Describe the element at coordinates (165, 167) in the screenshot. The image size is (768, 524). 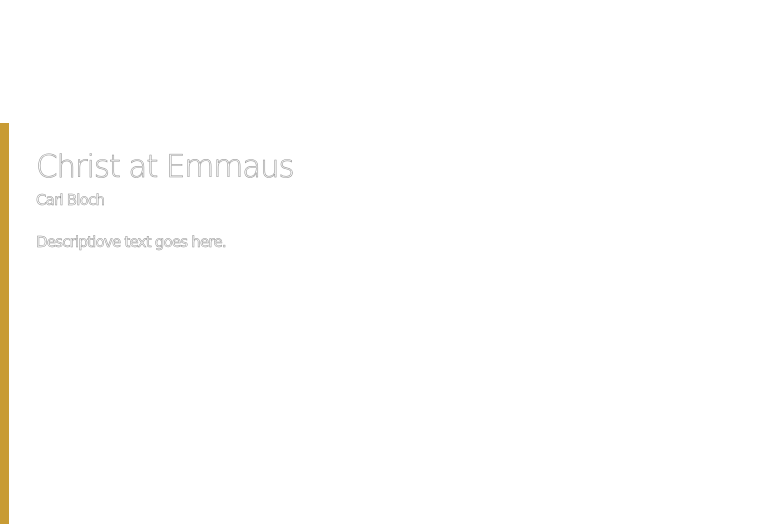
I see `artwork-title: Christ at Emmaus` at that location.